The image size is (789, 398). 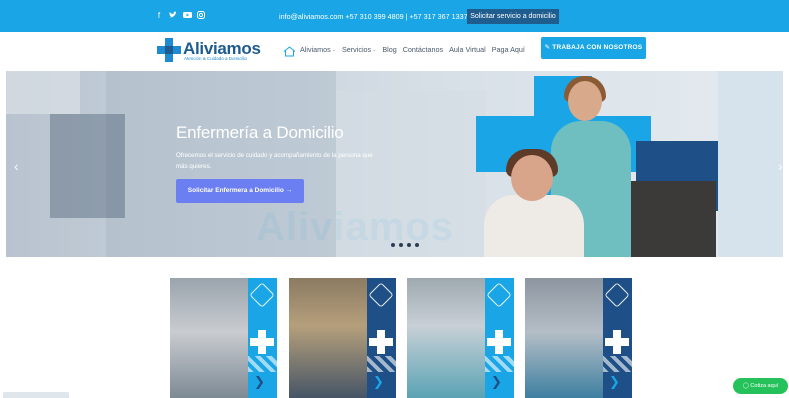 What do you see at coordinates (240, 191) in the screenshot?
I see `request-nurse-button: Solicitar Enfermera a Domicilio →` at bounding box center [240, 191].